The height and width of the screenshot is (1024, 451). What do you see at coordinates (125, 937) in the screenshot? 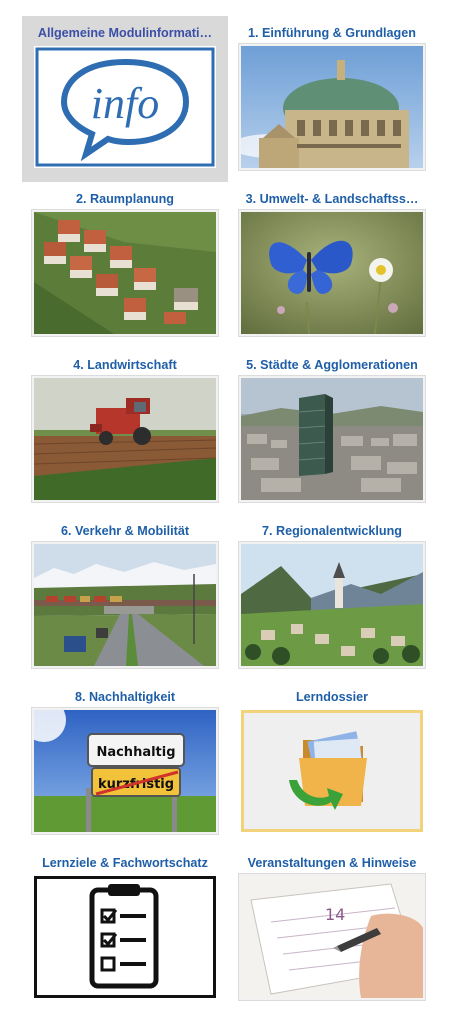
I see `checklist-clipboard-icon` at bounding box center [125, 937].